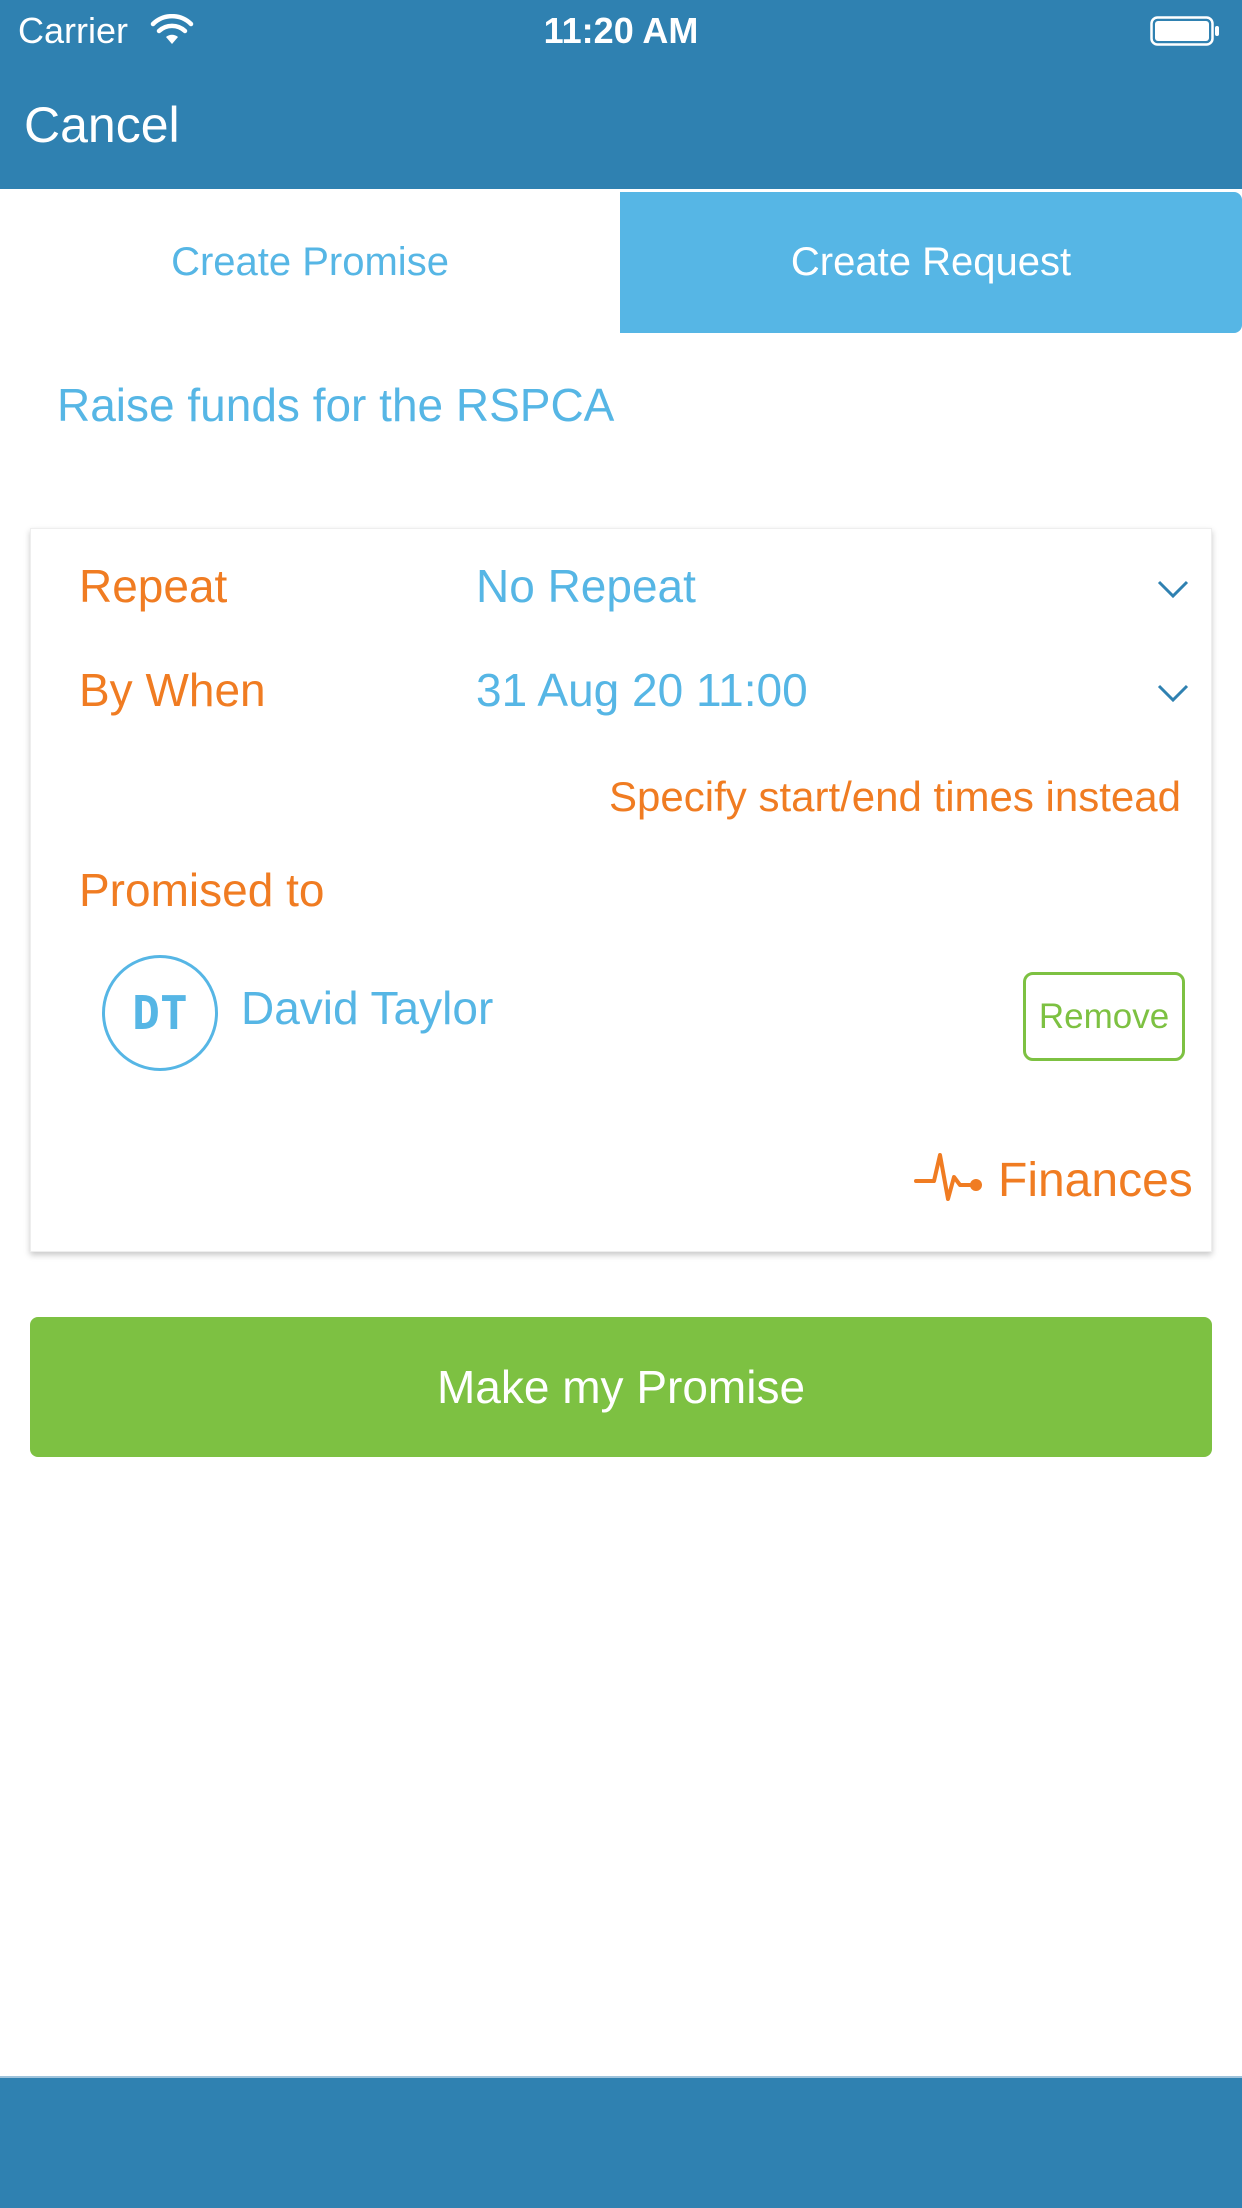  What do you see at coordinates (160, 1013) in the screenshot?
I see `avatar: DT` at bounding box center [160, 1013].